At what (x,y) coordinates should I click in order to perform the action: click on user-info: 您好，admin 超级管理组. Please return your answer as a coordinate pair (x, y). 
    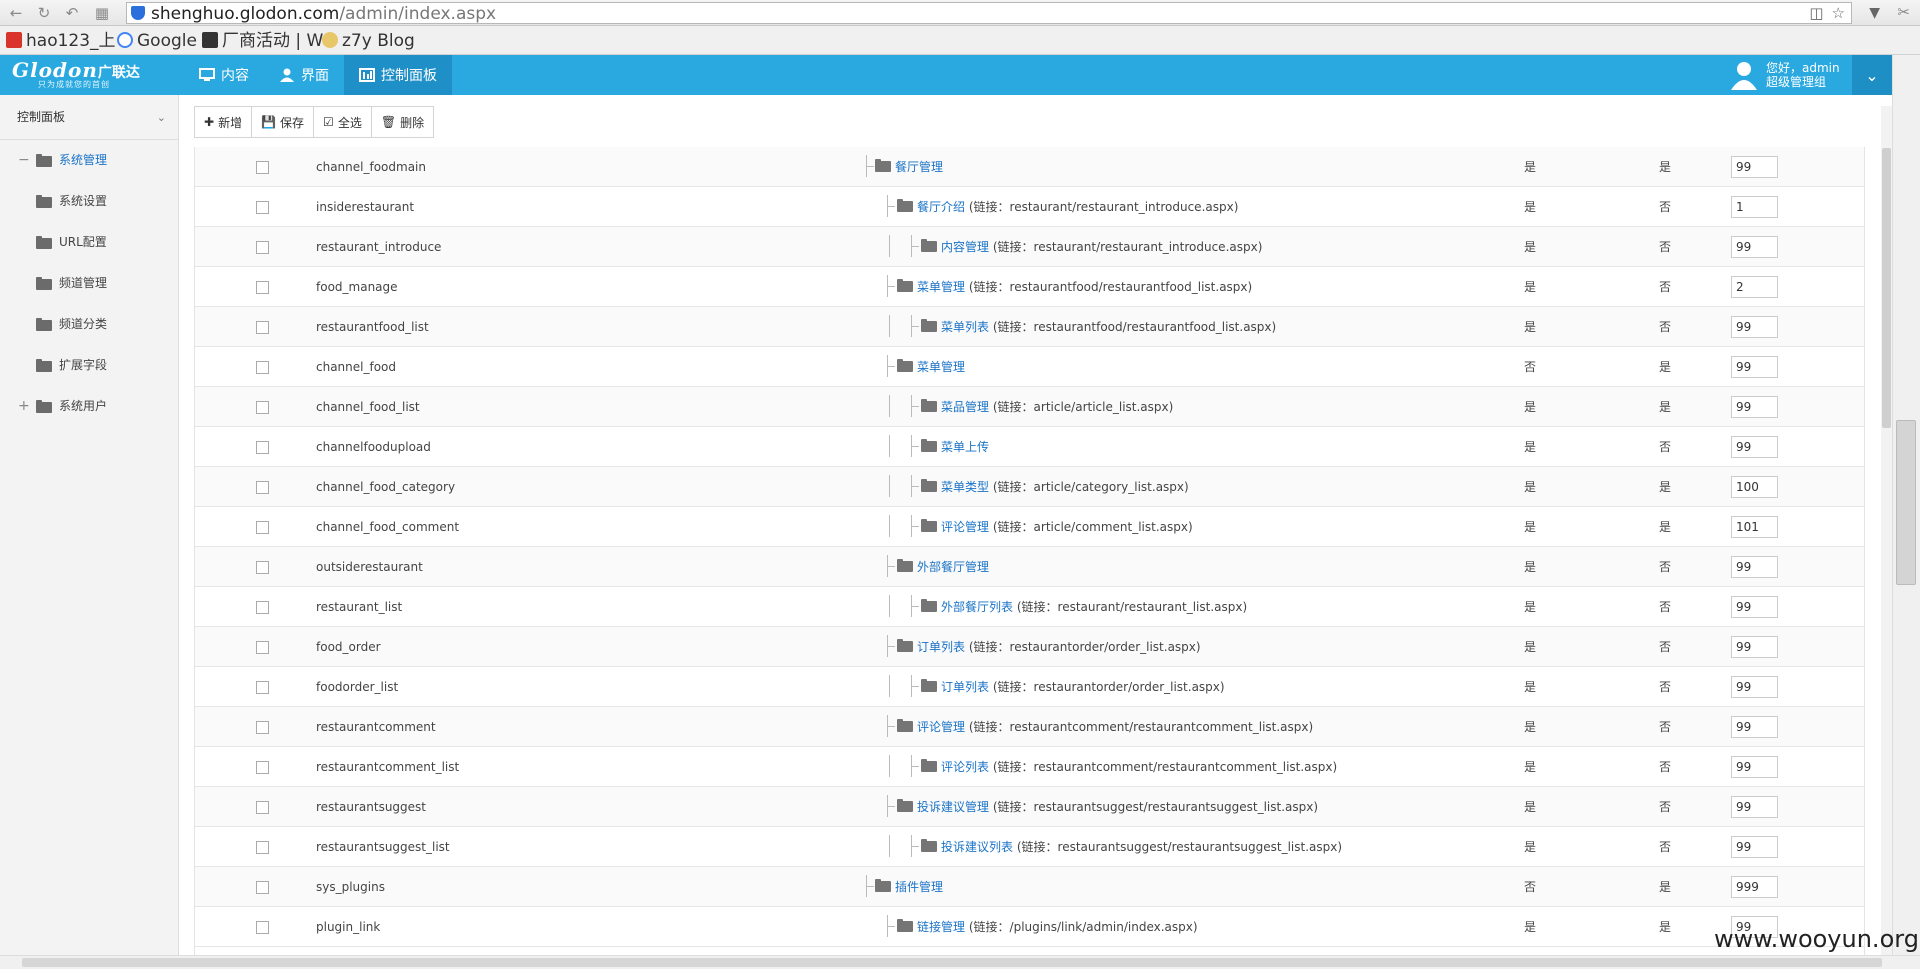
    Looking at the image, I should click on (1785, 75).